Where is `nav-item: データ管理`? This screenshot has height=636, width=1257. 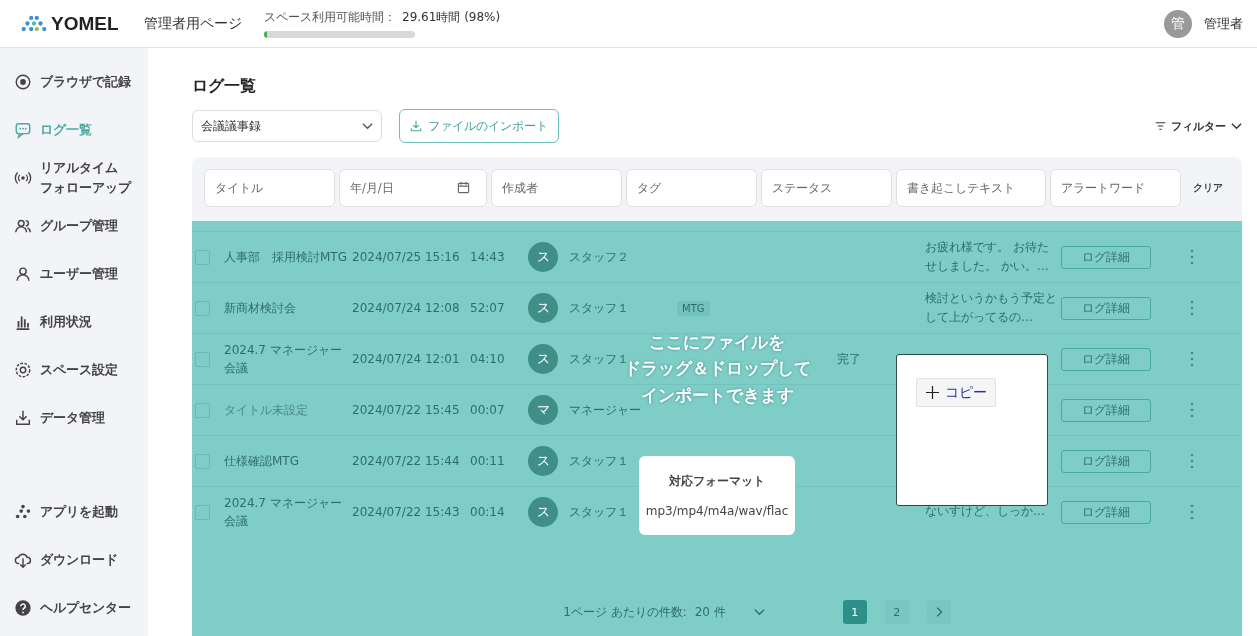
nav-item: データ管理 is located at coordinates (81, 418).